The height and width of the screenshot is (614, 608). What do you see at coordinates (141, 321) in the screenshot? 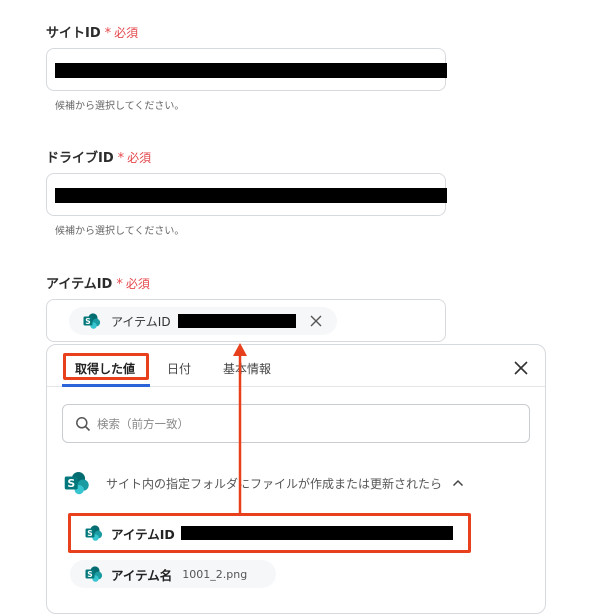
I see `chip-label: アイテムID` at bounding box center [141, 321].